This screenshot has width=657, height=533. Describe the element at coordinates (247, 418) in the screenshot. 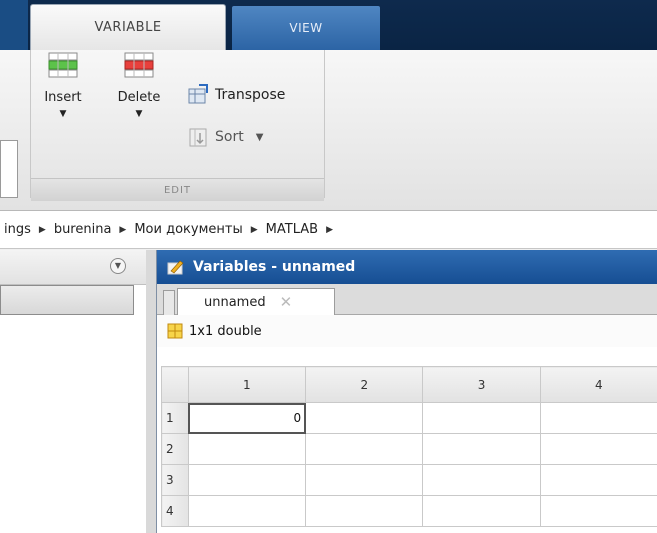

I see `grid-cell: 0` at that location.